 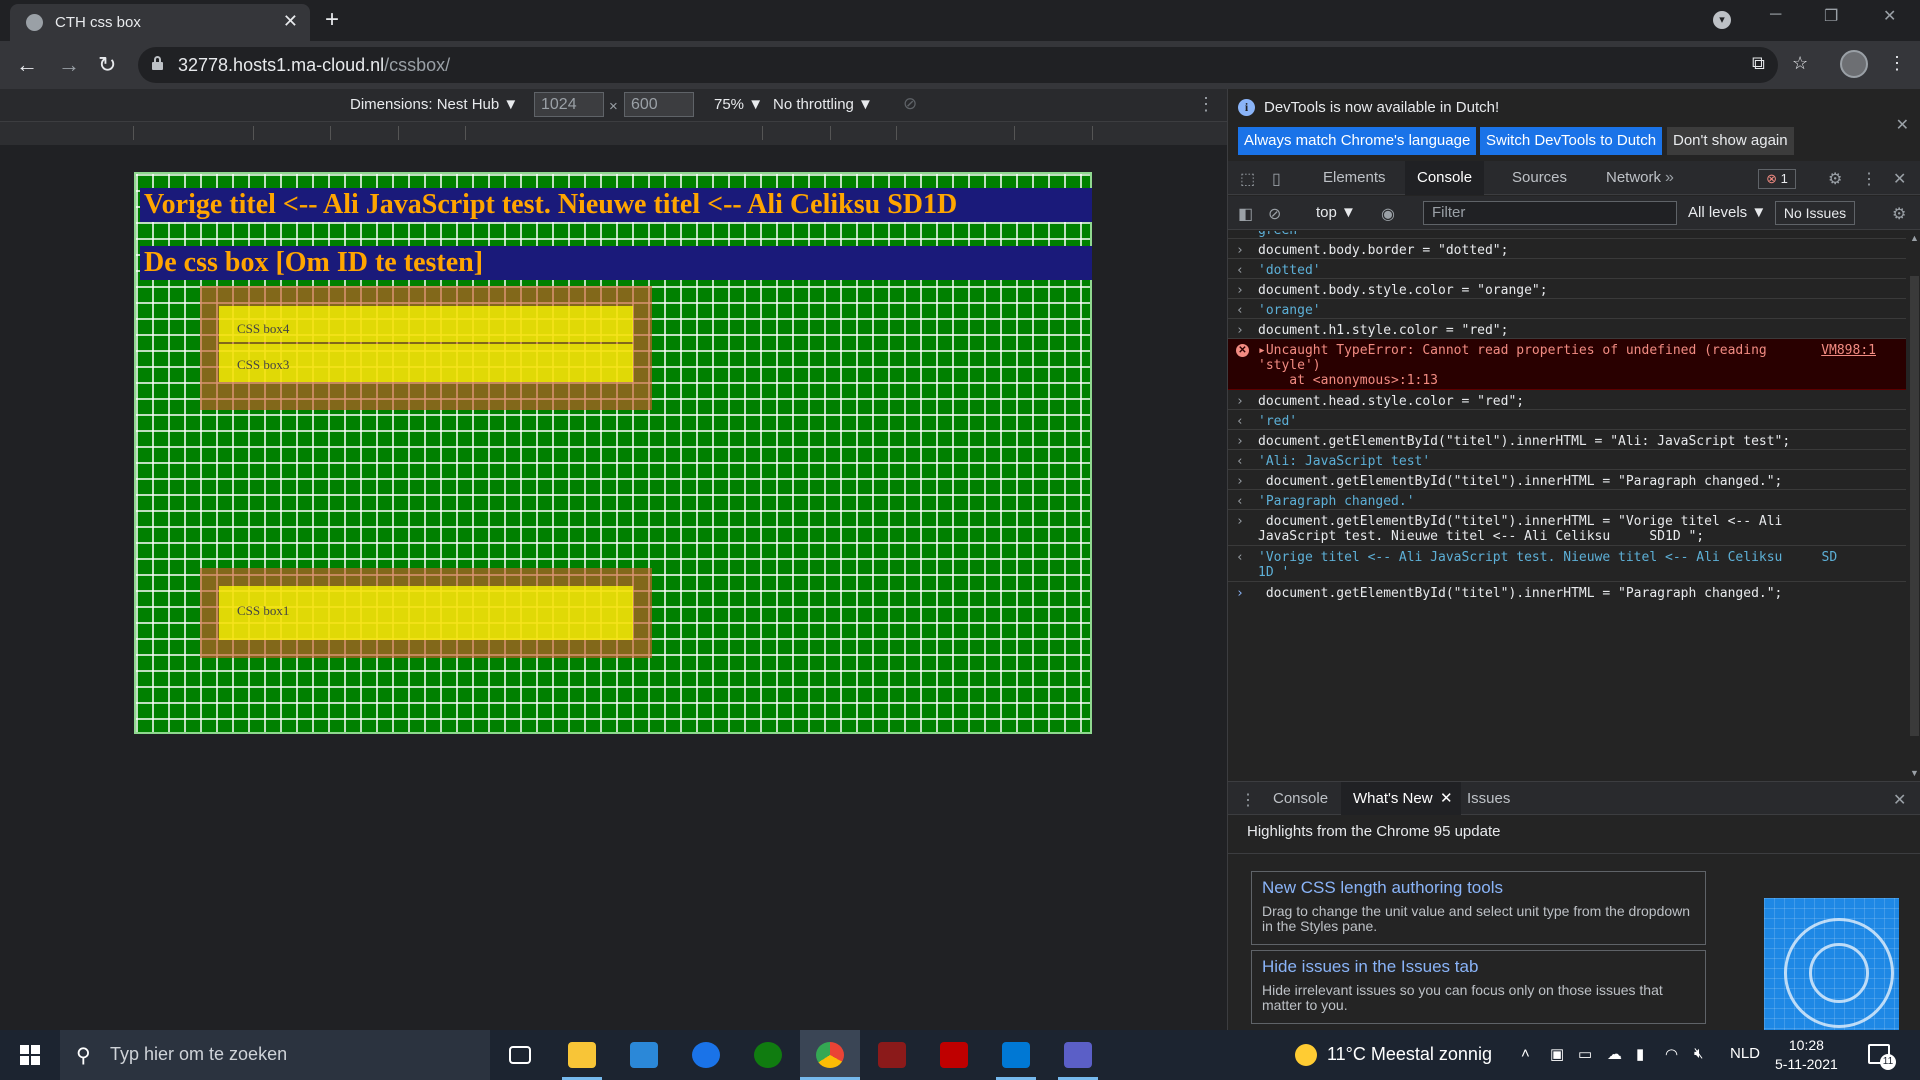 What do you see at coordinates (706, 1055) in the screenshot?
I see `edge-like-app-icon` at bounding box center [706, 1055].